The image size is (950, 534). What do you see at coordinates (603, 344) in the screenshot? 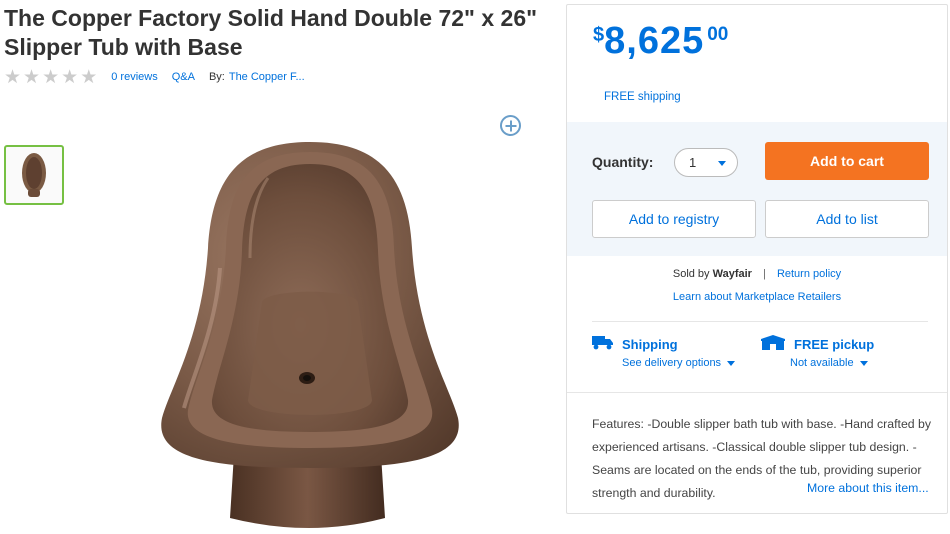
I see `truck-icon` at bounding box center [603, 344].